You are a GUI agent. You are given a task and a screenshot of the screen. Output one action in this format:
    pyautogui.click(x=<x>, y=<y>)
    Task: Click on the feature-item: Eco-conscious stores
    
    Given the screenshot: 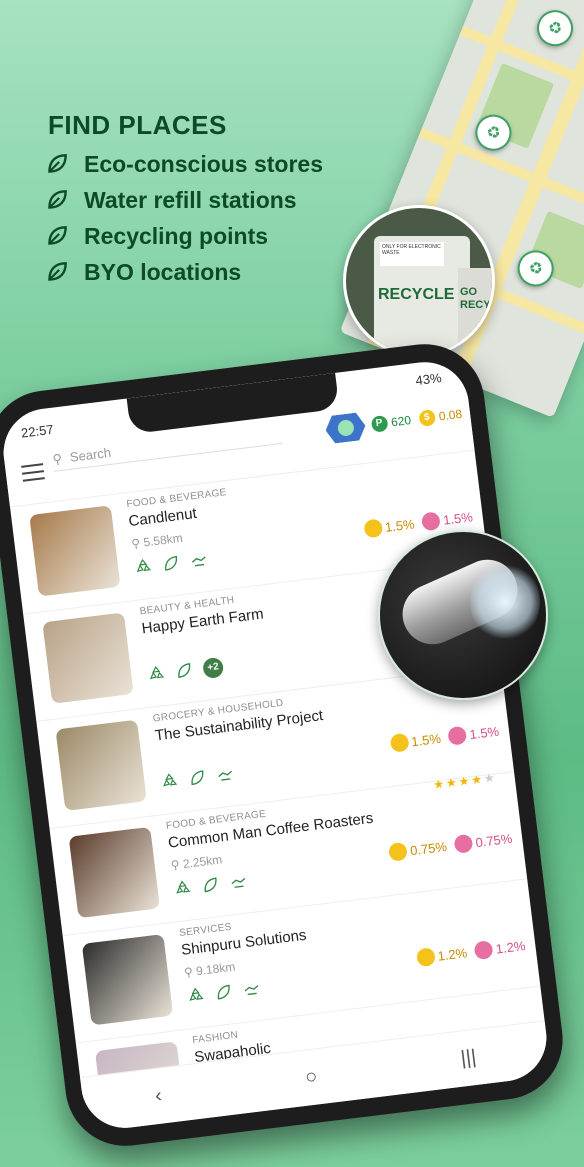 What is the action you would take?
    pyautogui.click(x=183, y=164)
    